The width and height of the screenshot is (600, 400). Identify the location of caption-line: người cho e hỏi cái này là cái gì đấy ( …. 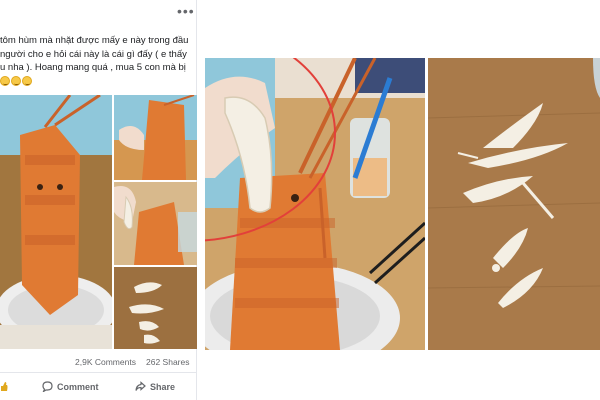
(93, 54).